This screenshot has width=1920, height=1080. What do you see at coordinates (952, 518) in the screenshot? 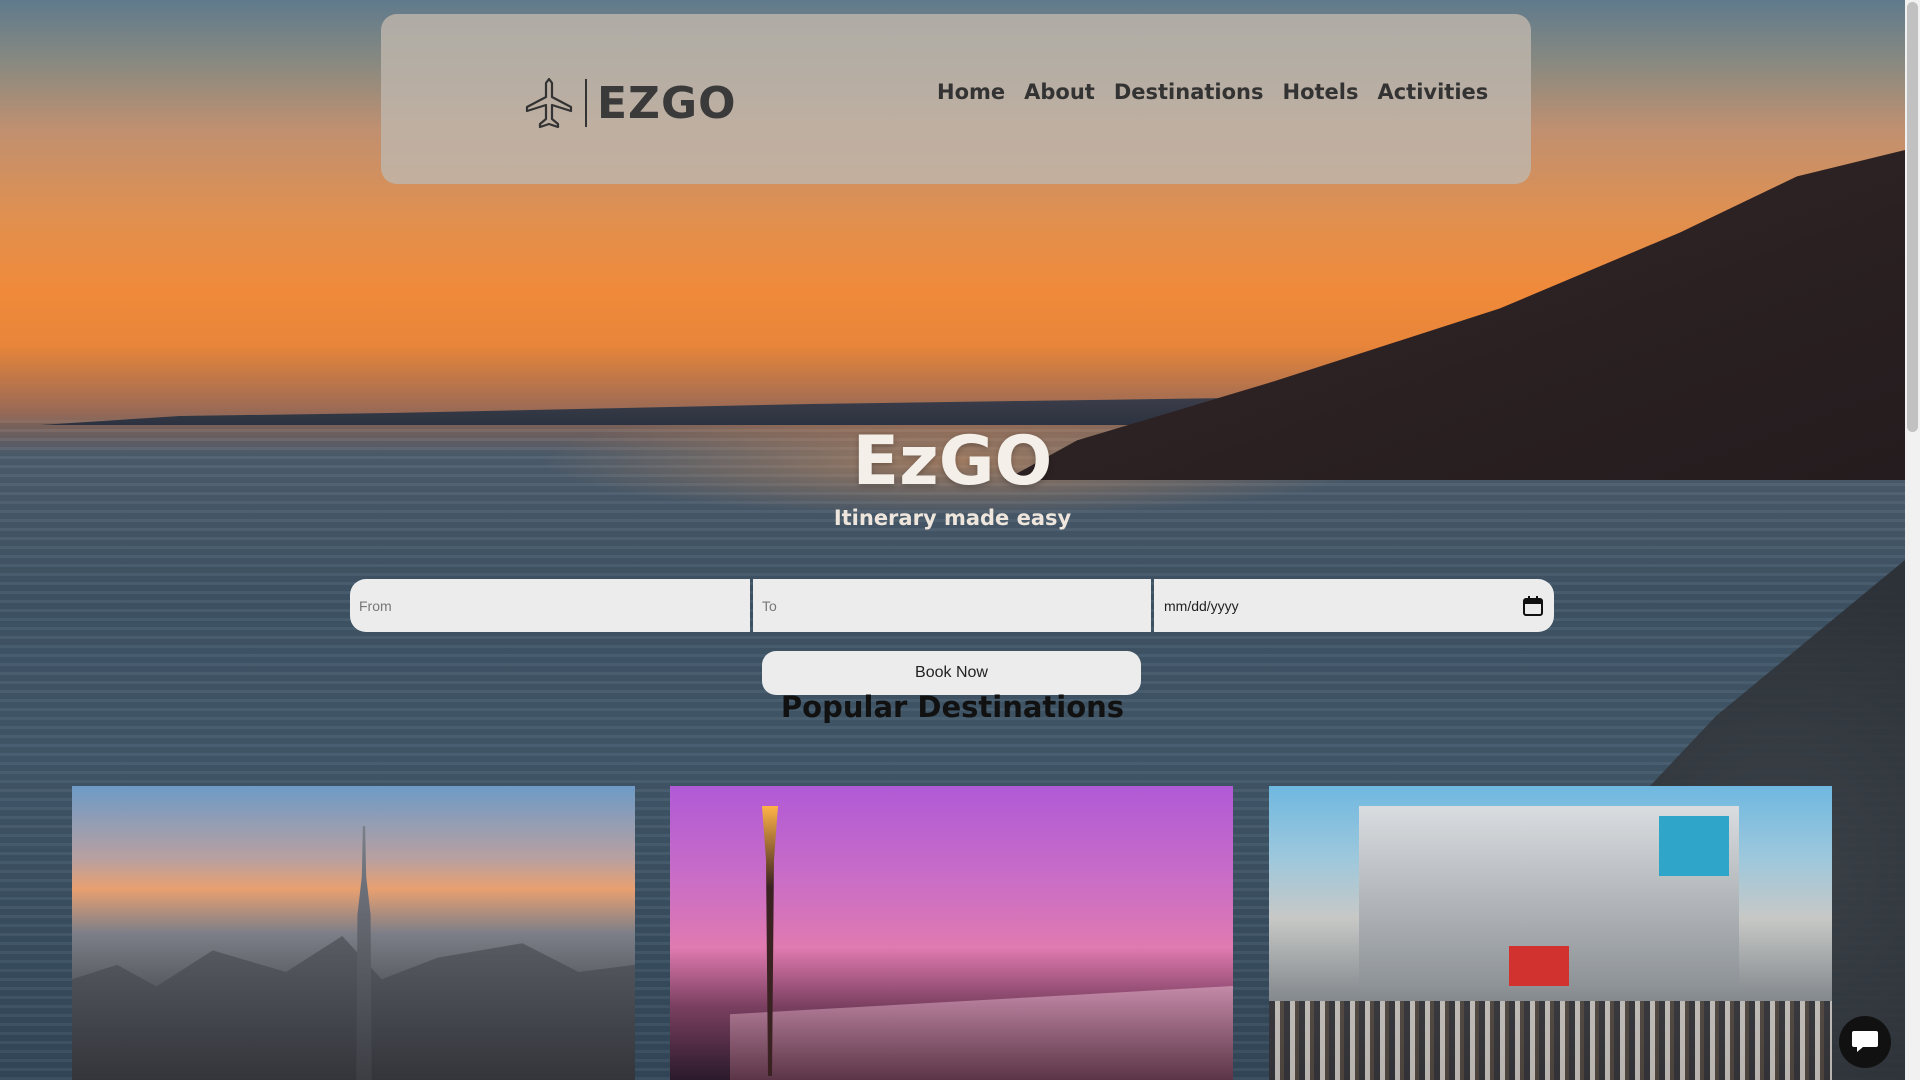
I see `hero-subtitle: Itinerary made easy` at bounding box center [952, 518].